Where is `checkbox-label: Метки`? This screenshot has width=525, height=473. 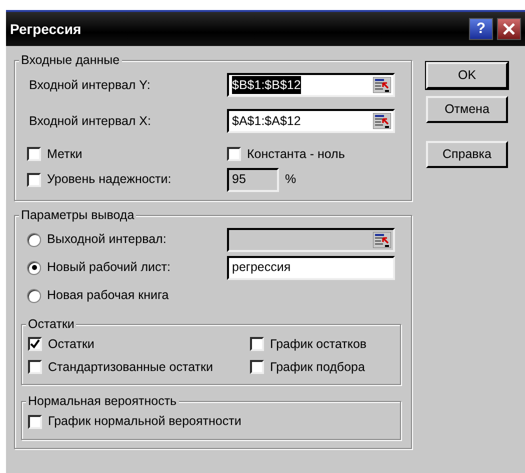 checkbox-label: Метки is located at coordinates (64, 154).